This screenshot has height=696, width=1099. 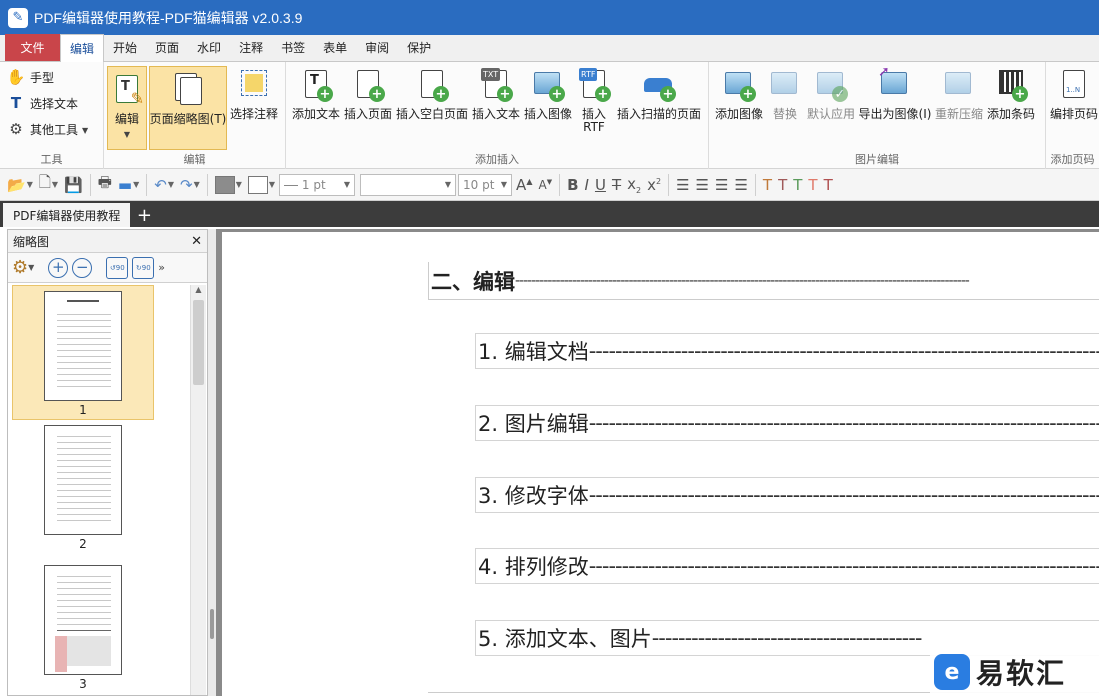 I want to click on tab-page: 页面, so click(x=167, y=47).